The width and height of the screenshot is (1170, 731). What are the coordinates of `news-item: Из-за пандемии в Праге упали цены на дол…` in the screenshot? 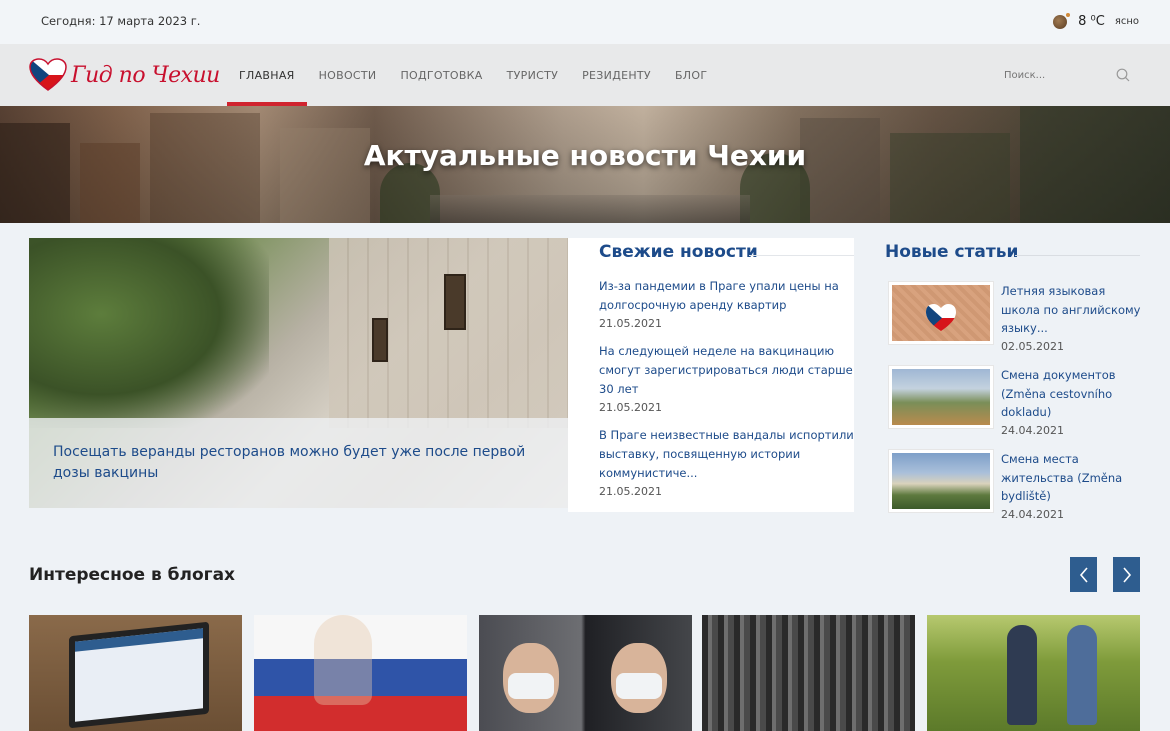 It's located at (726, 304).